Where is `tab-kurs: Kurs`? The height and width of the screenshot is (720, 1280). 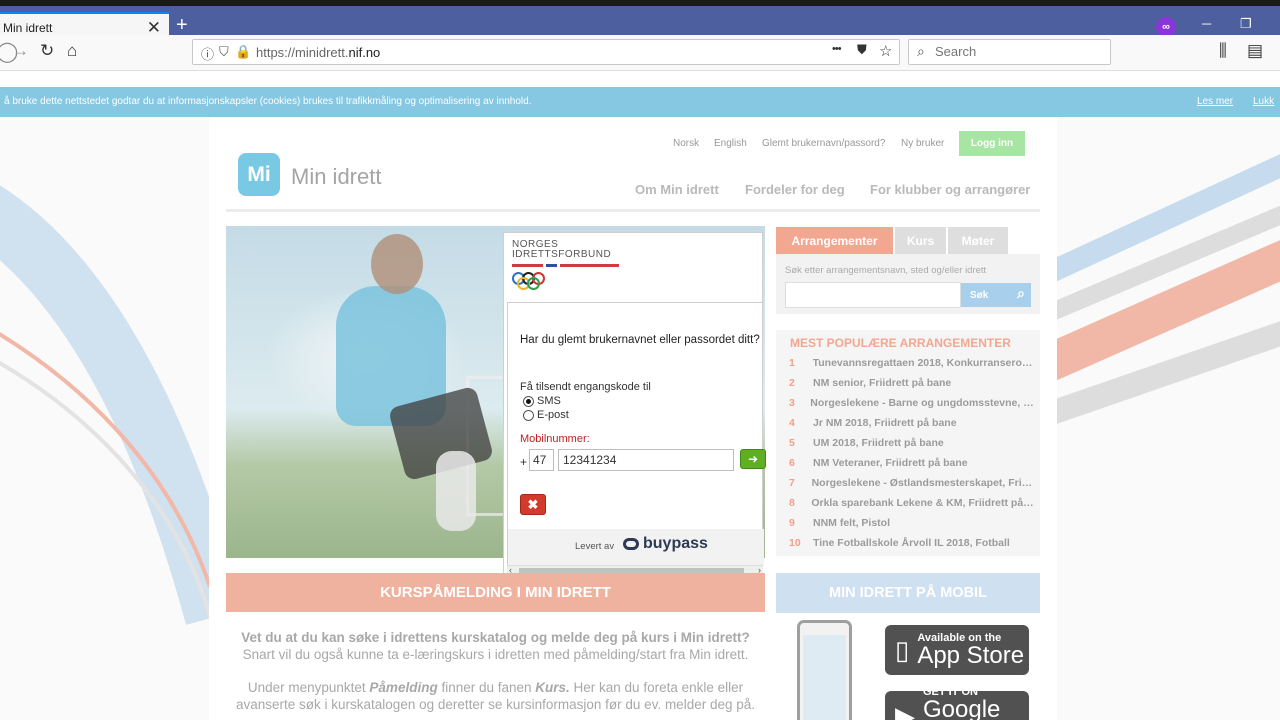 tab-kurs: Kurs is located at coordinates (920, 240).